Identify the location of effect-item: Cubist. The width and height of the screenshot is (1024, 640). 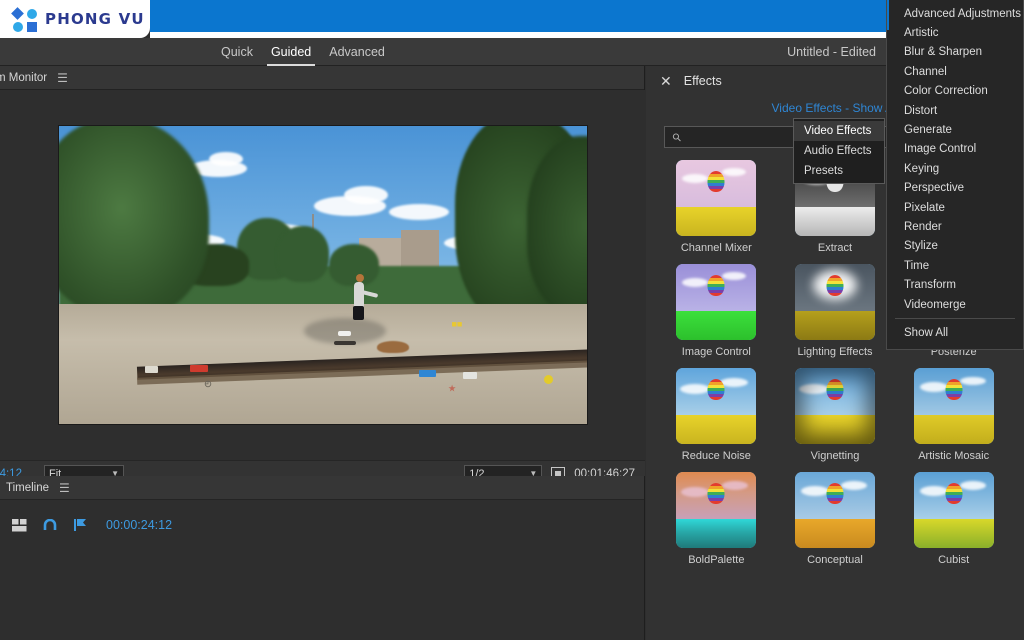
(953, 519).